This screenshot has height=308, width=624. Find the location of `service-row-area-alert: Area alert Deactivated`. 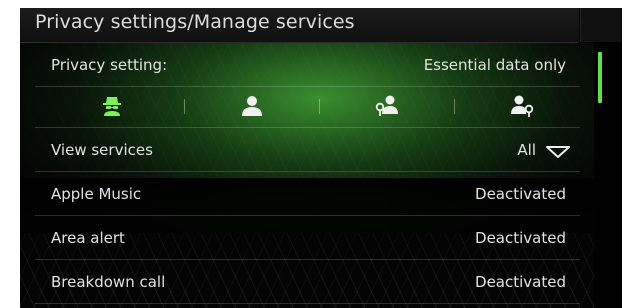

service-row-area-alert: Area alert Deactivated is located at coordinates (307, 238).